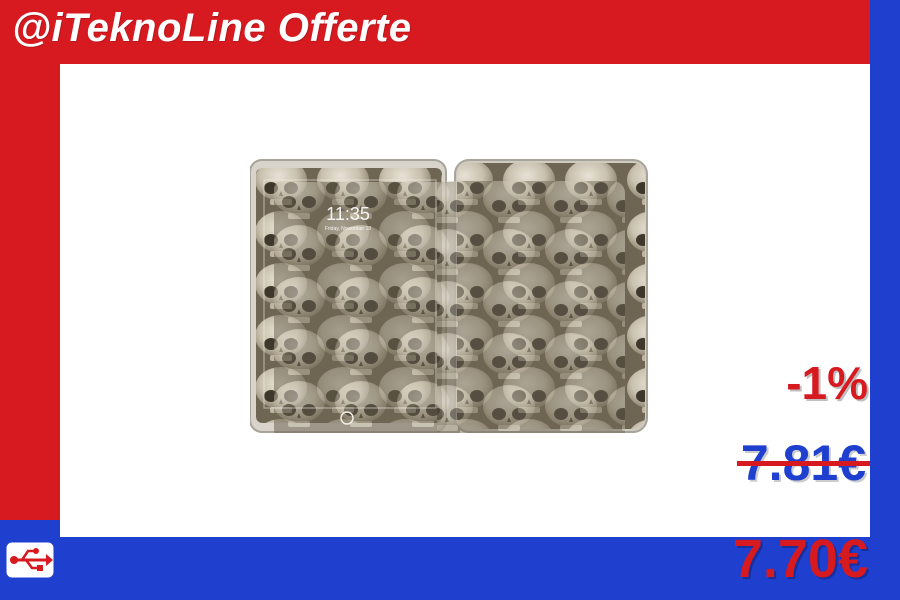  I want to click on lock-time: 11:35, so click(348, 214).